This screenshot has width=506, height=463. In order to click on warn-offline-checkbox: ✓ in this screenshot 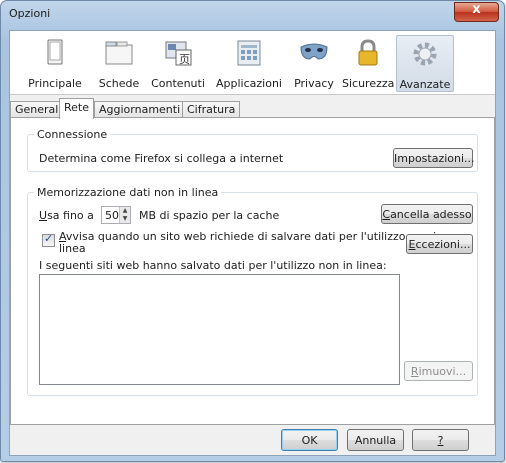, I will do `click(48, 239)`.